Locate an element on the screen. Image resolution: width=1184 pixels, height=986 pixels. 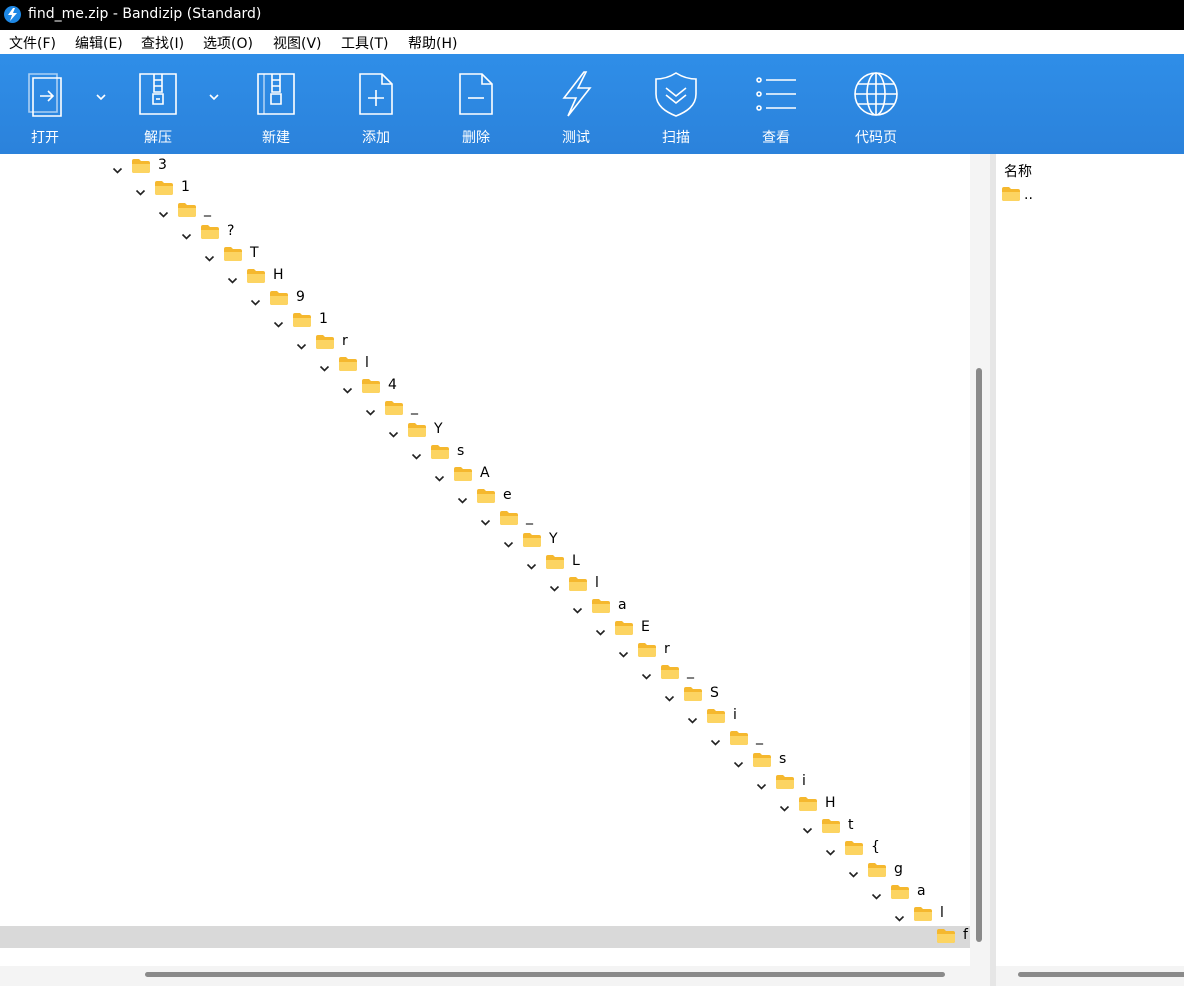
tree-vertical-scroll-thumb is located at coordinates (979, 655).